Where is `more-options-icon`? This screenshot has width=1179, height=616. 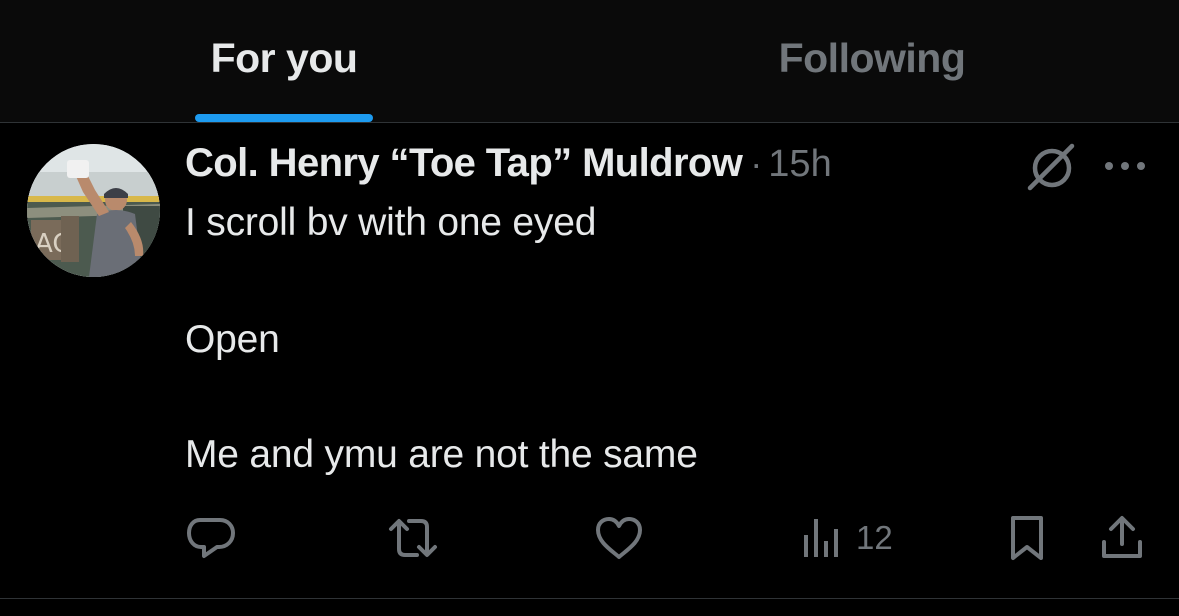
more-options-icon is located at coordinates (1125, 166).